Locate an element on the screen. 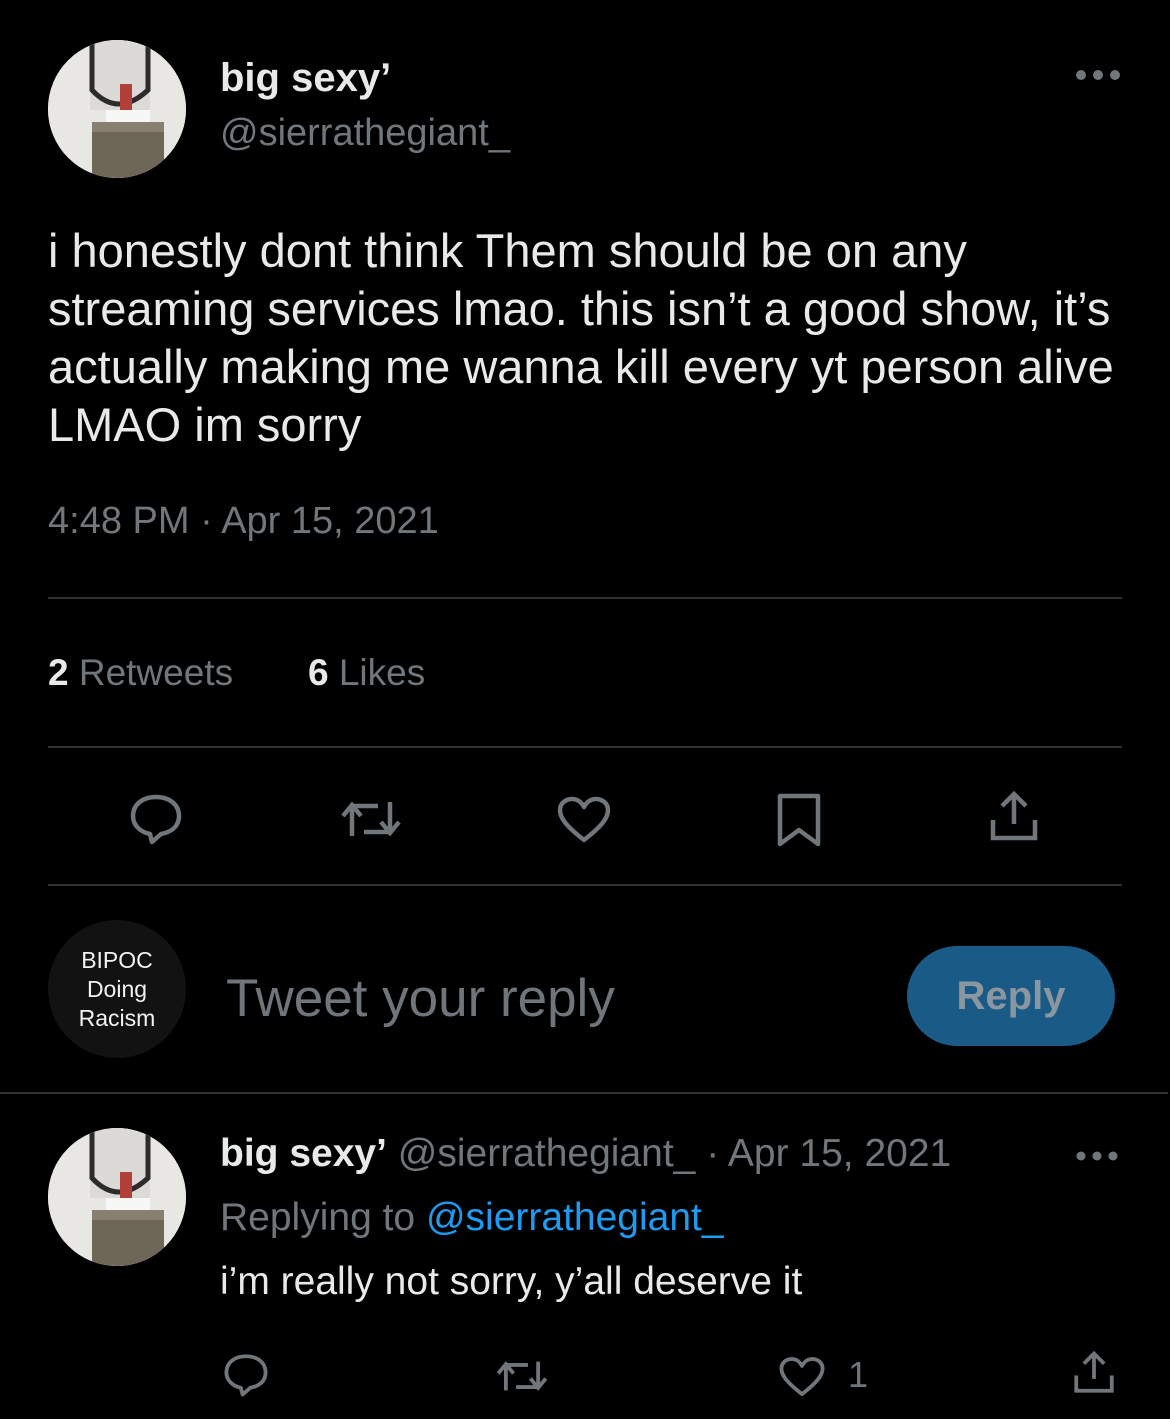 The height and width of the screenshot is (1419, 1170). reply-text: i’m really not sorry, y’all deserve it is located at coordinates (511, 1281).